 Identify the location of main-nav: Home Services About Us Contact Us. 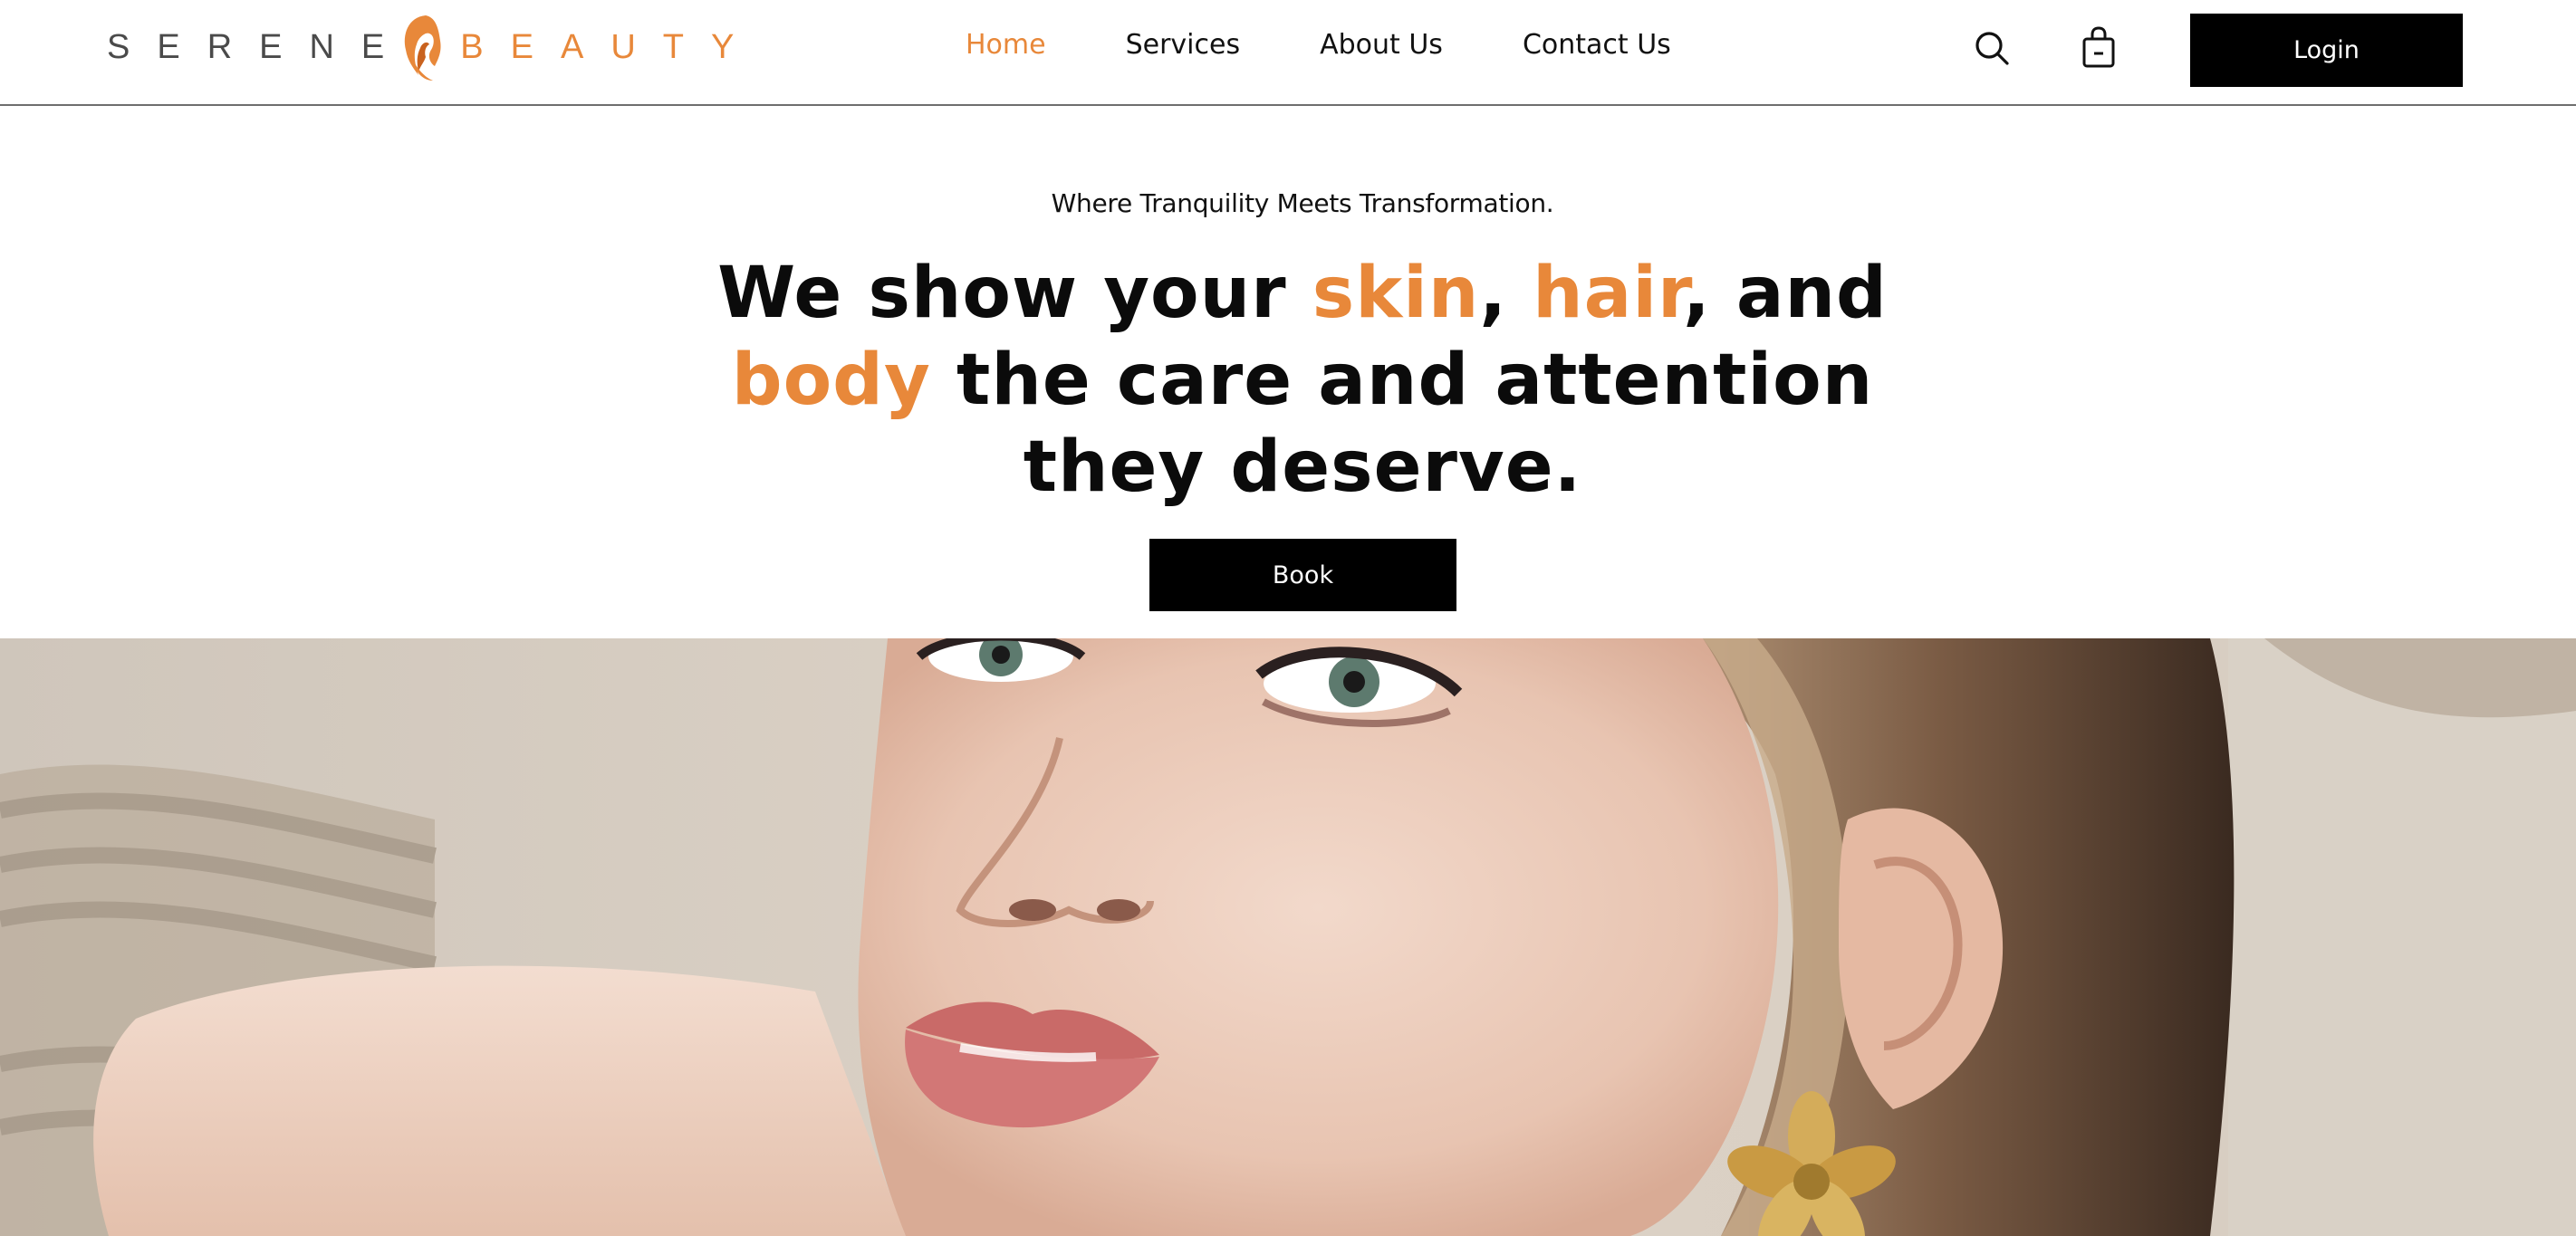
(1358, 45).